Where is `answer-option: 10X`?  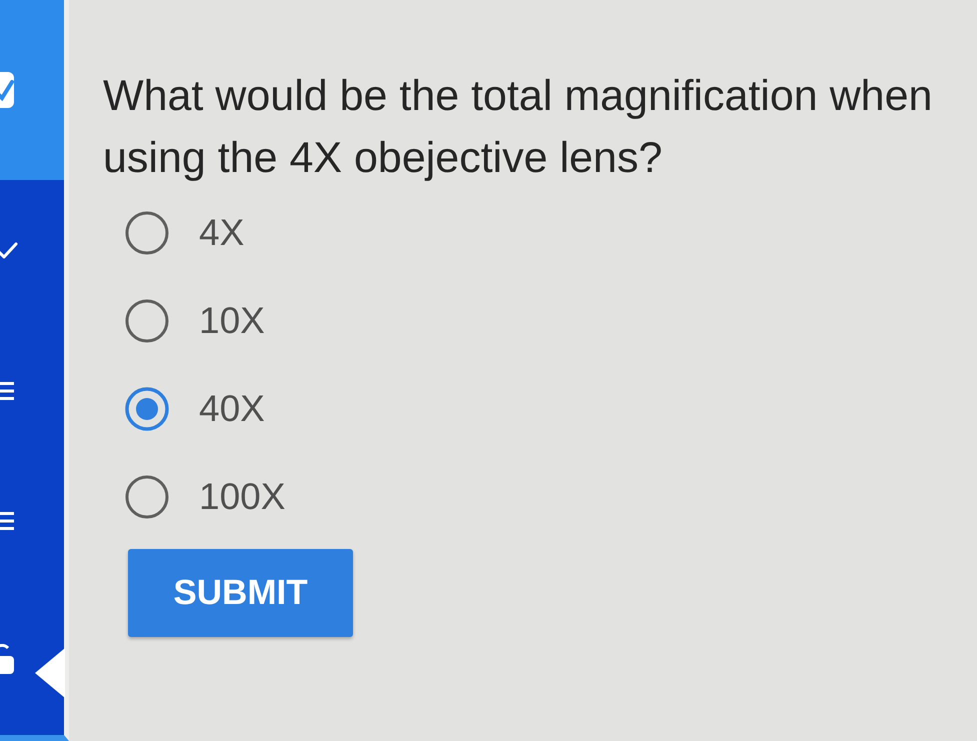
answer-option: 10X is located at coordinates (551, 321).